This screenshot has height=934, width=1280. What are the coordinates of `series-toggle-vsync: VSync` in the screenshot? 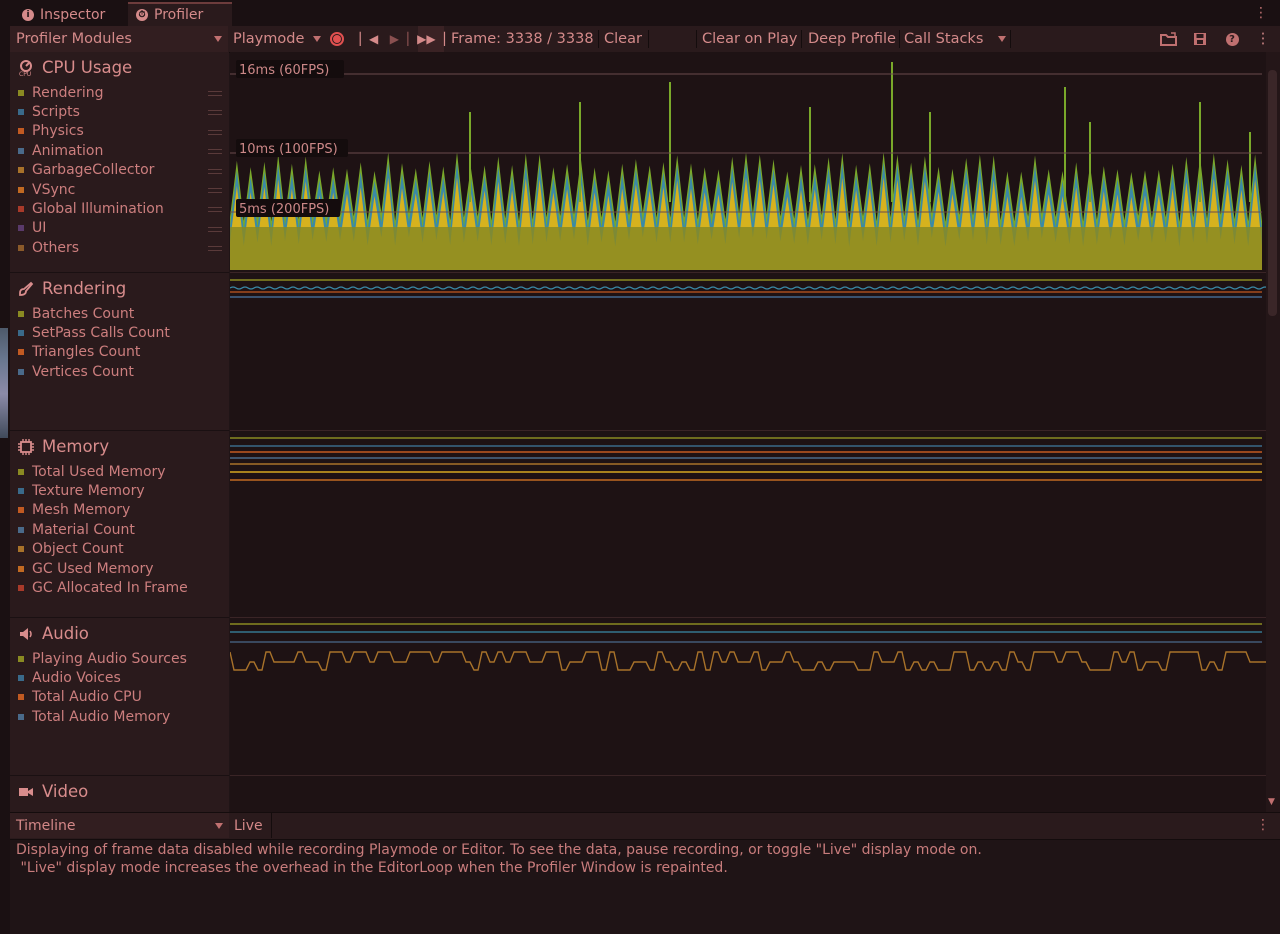 It's located at (123, 189).